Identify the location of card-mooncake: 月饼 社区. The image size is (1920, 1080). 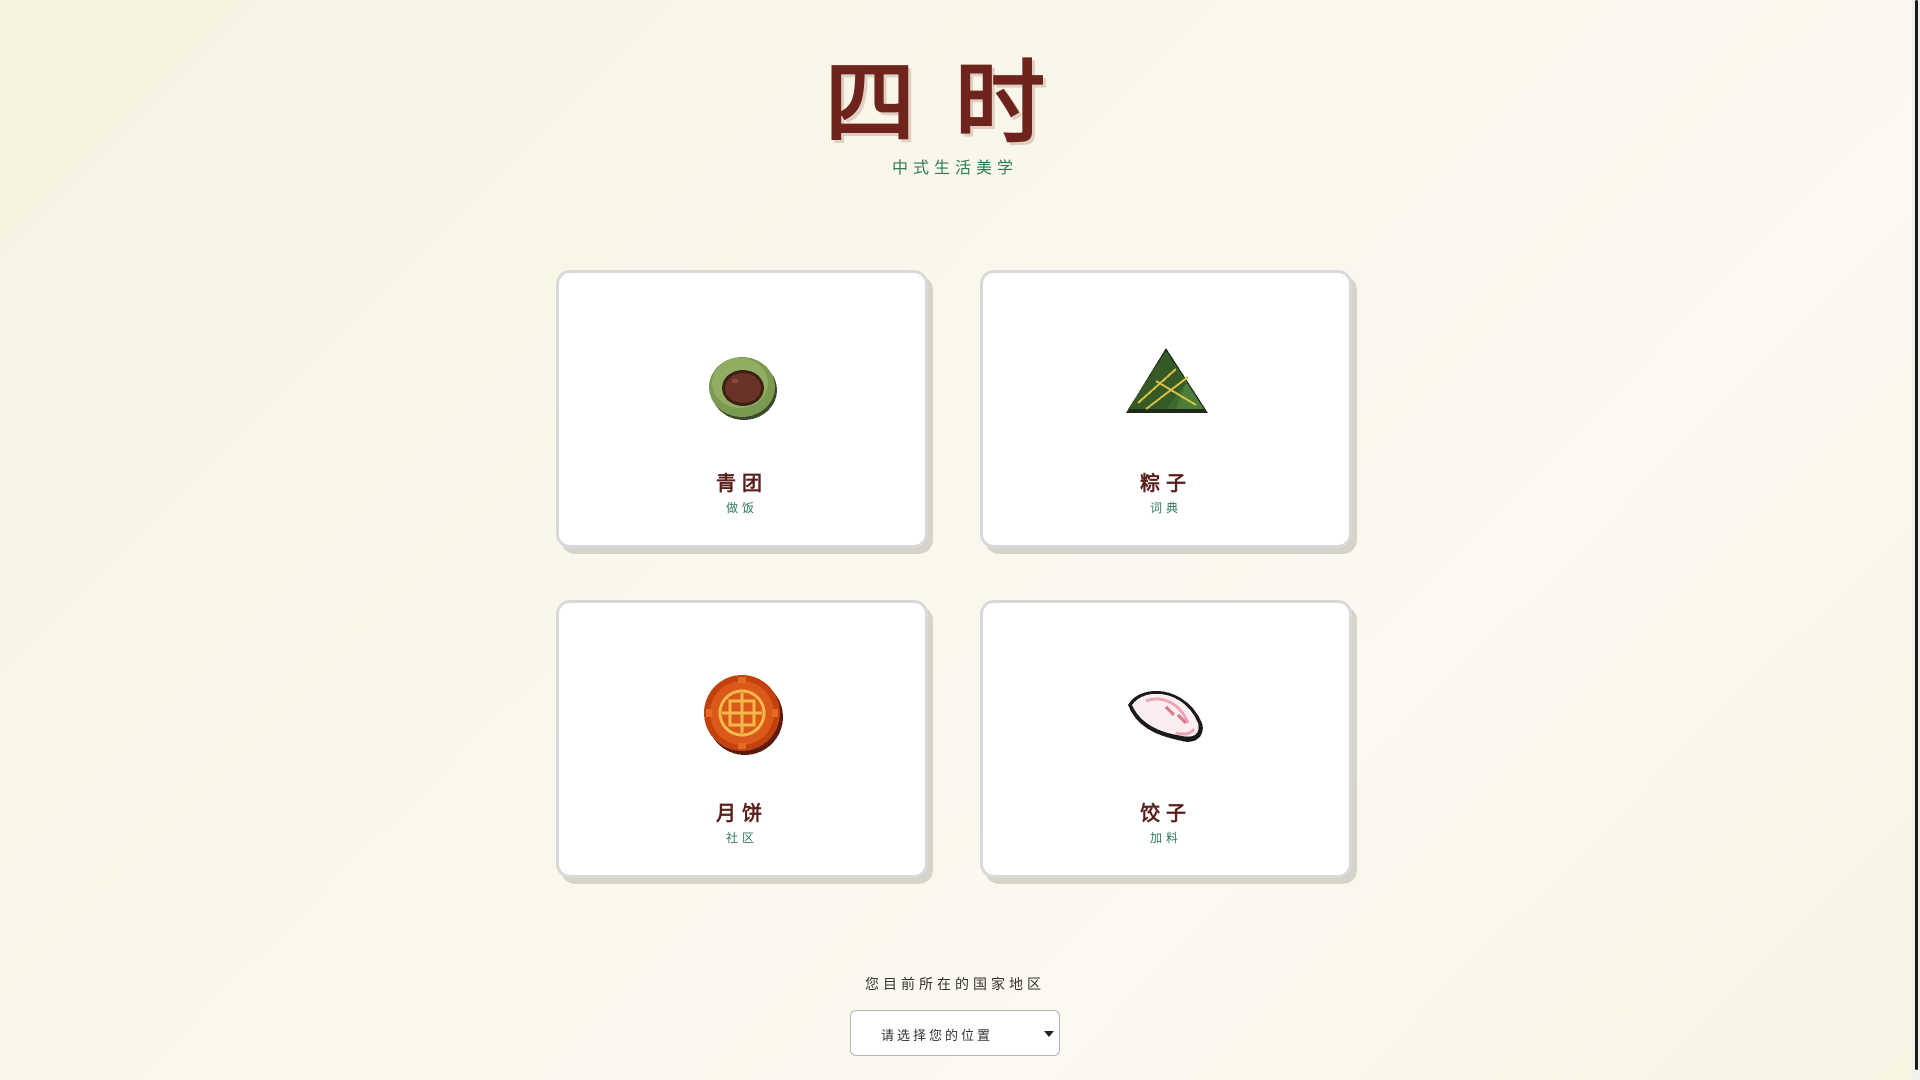
(742, 739).